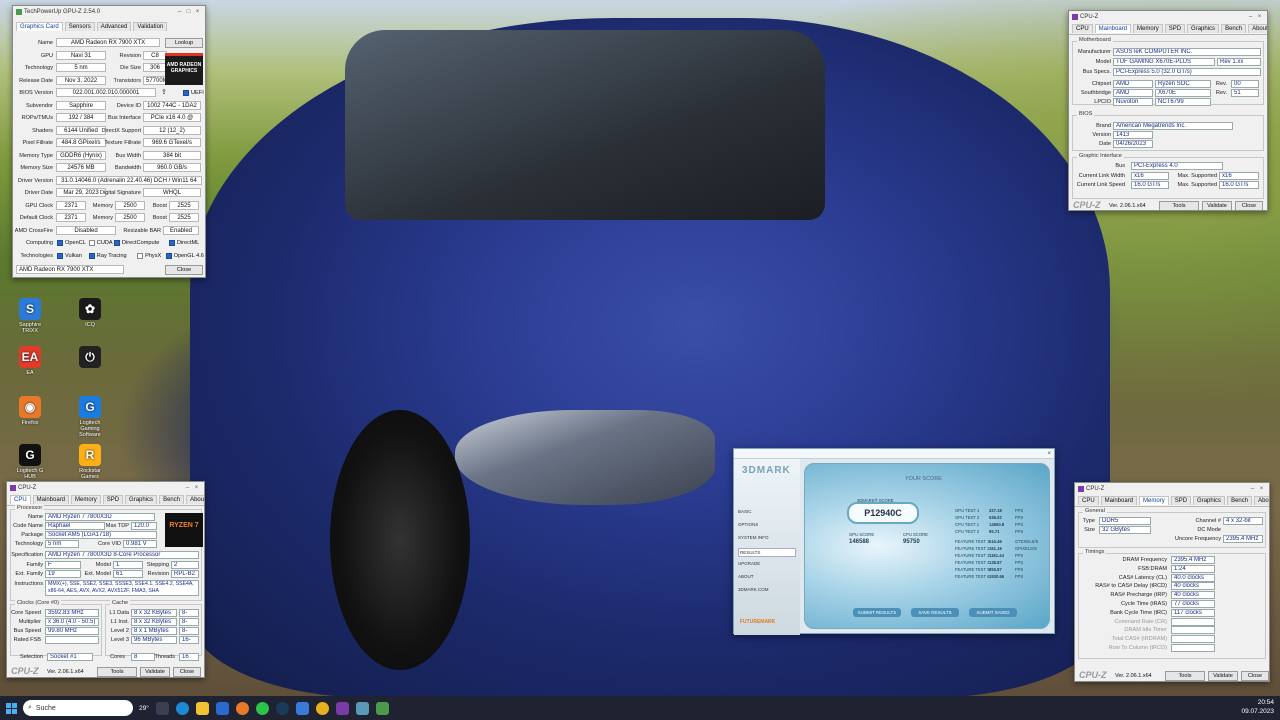  What do you see at coordinates (105, 488) in the screenshot?
I see `cpuz-cpu-titlebar: CPU-Z – ×` at bounding box center [105, 488].